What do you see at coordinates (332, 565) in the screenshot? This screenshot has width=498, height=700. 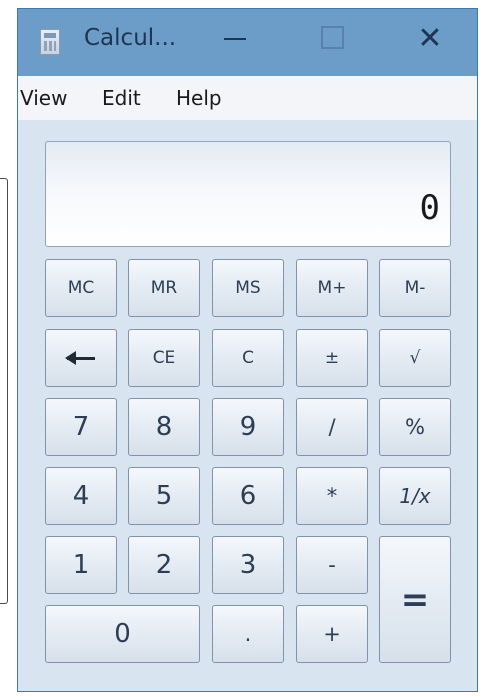 I see `subtract-button: -` at bounding box center [332, 565].